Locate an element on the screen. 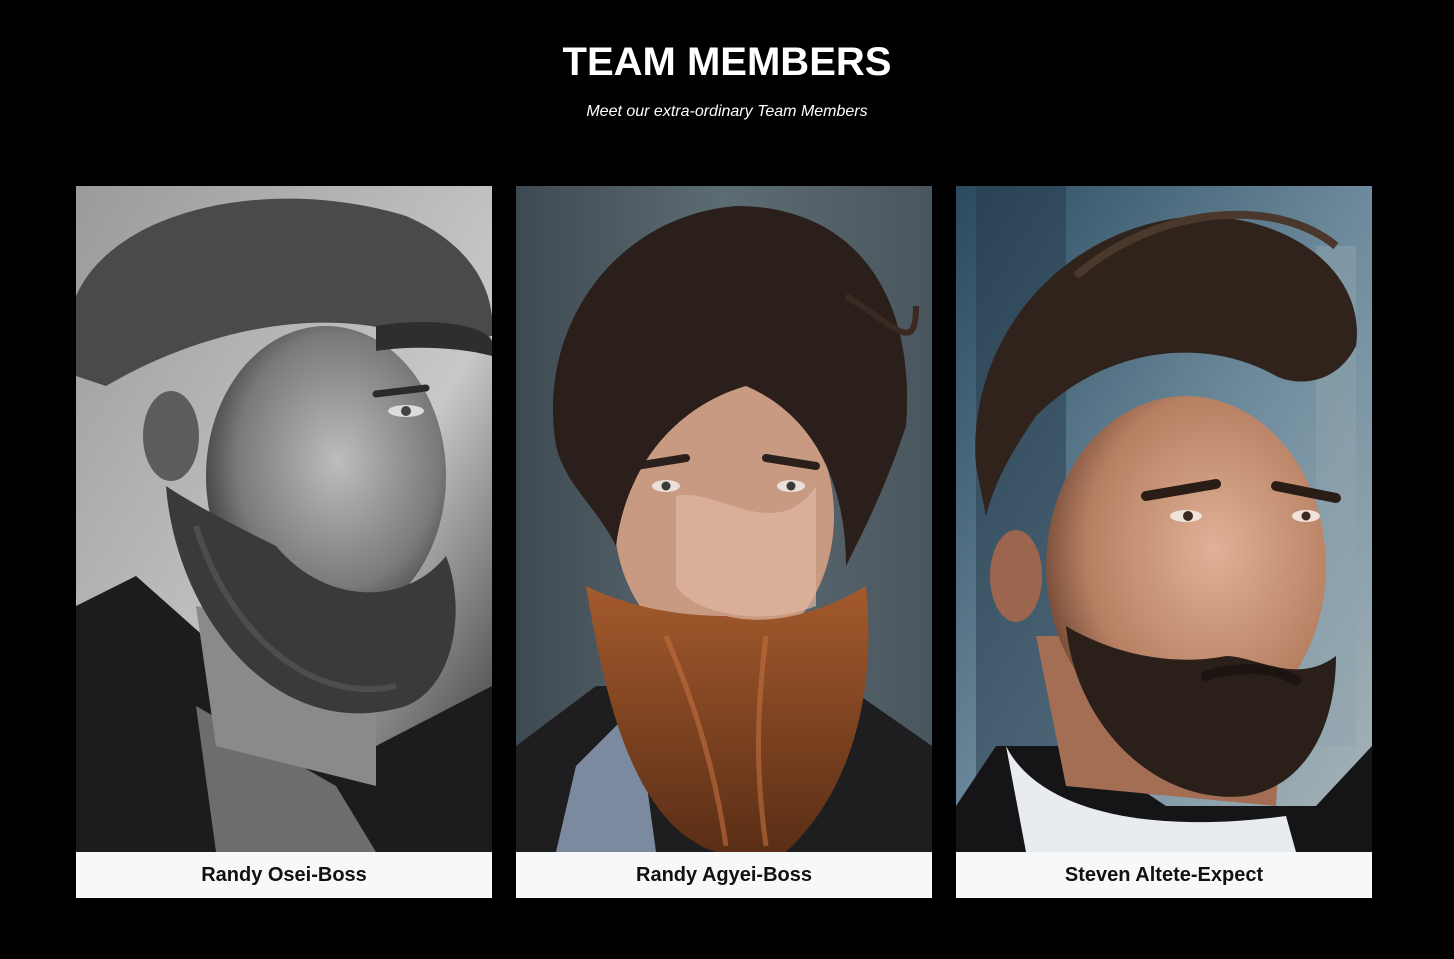 The height and width of the screenshot is (959, 1454). member-name: Randy Agyei-Boss is located at coordinates (724, 875).